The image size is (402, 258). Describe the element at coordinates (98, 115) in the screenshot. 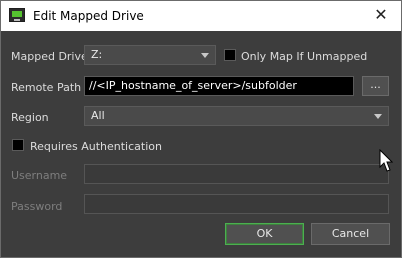

I see `region-value: All` at that location.